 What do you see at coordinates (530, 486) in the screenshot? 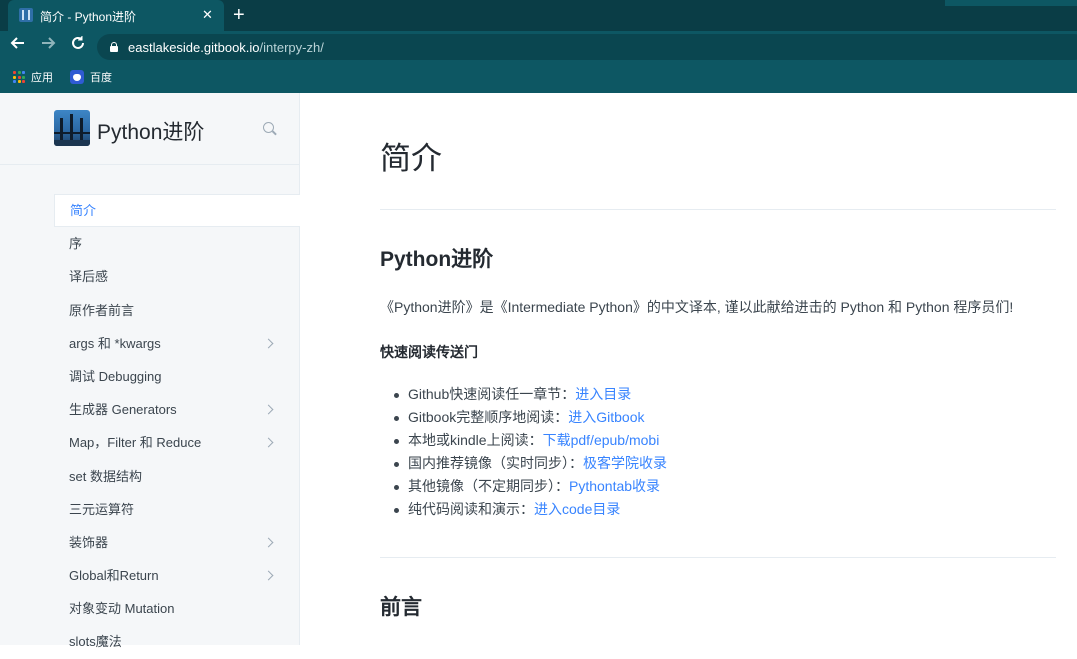
I see `list-item: 其他镜像（不定期同步）：Pythontab收录` at bounding box center [530, 486].